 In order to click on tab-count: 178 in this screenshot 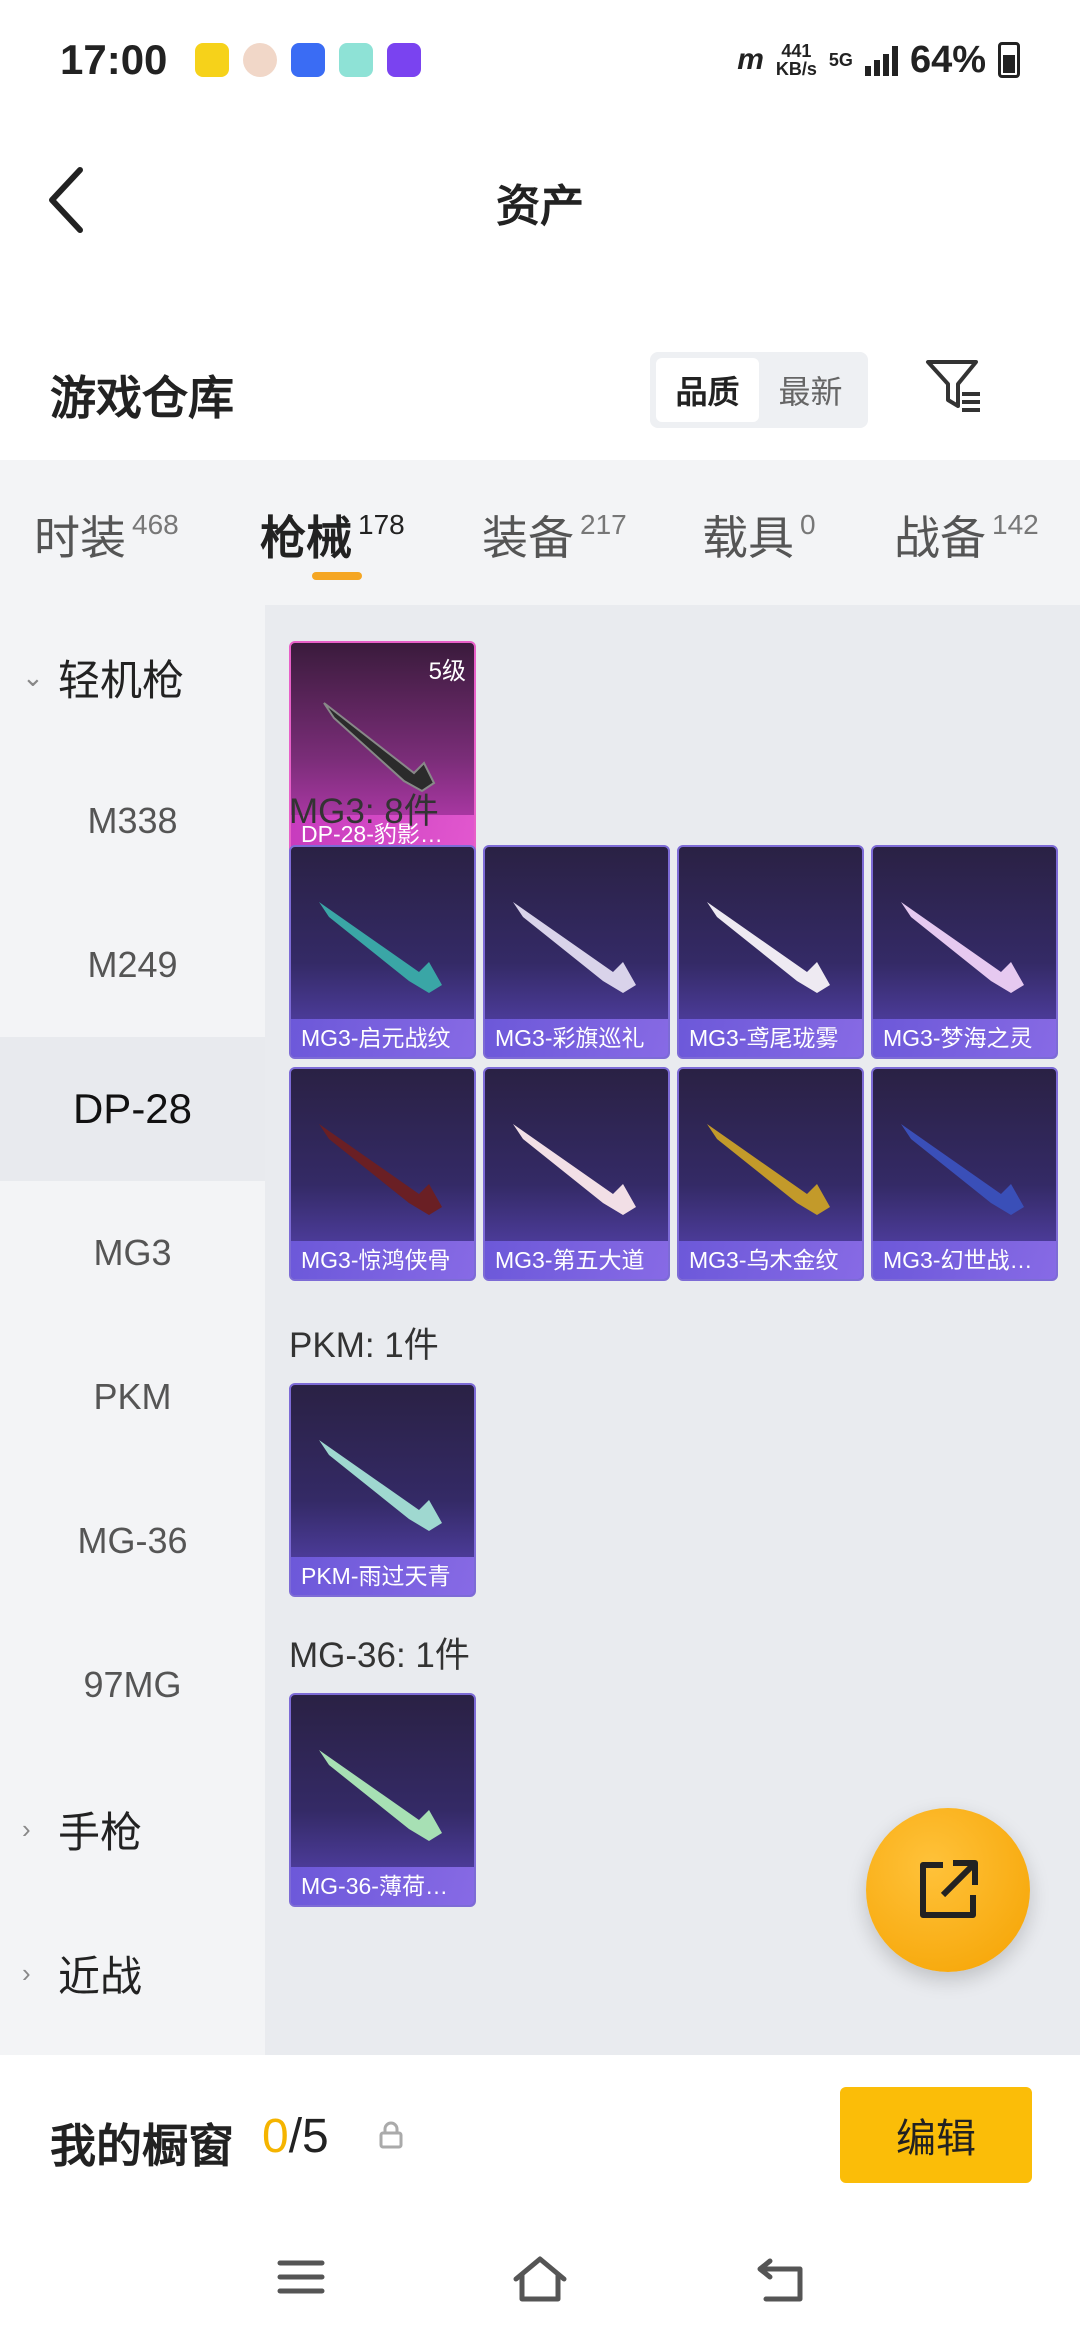, I will do `click(381, 524)`.